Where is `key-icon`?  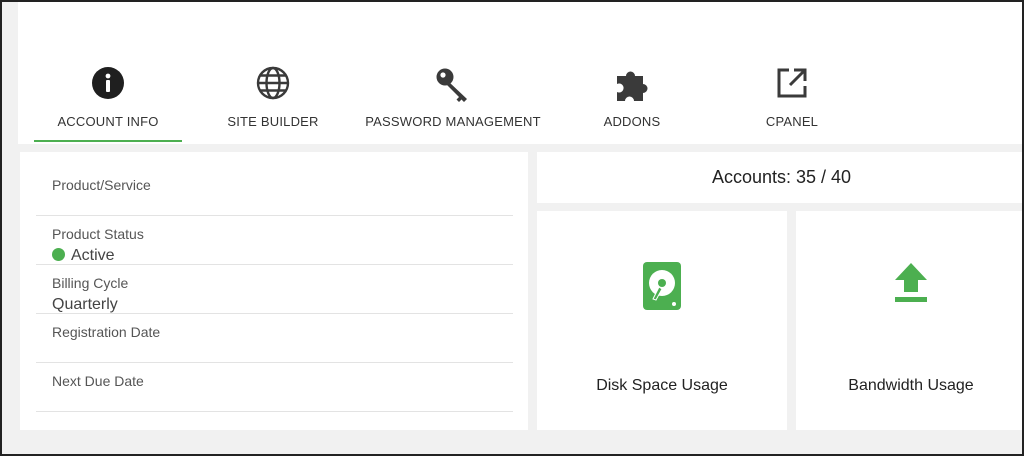 key-icon is located at coordinates (453, 86).